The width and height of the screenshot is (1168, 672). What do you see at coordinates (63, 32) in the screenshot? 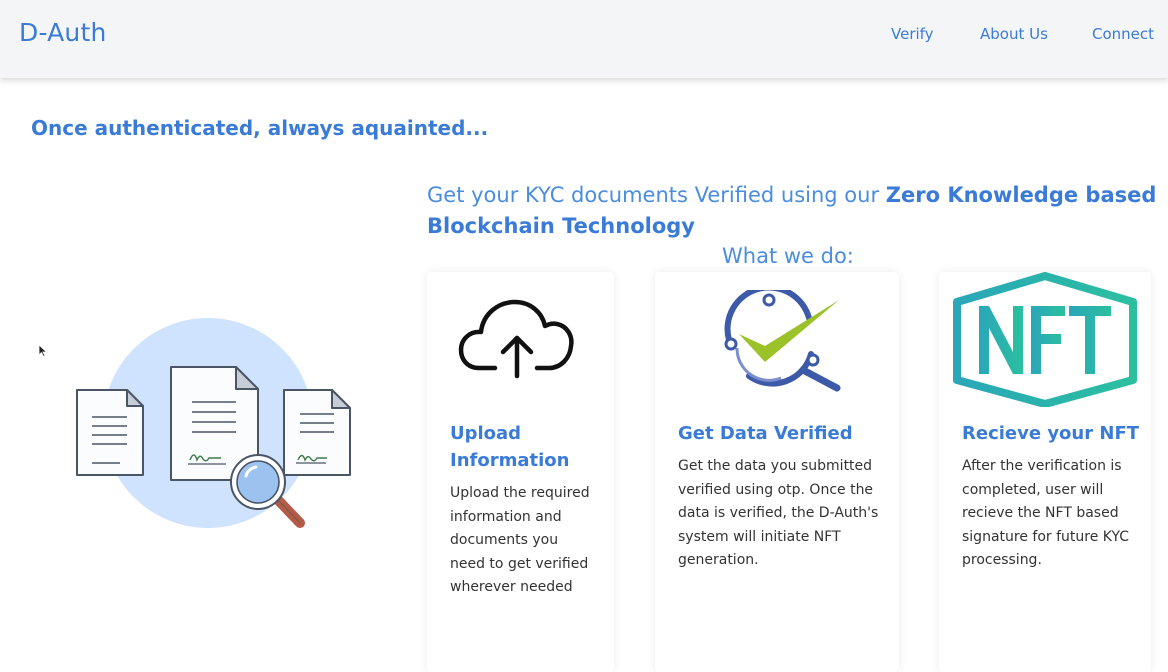
I see `brand-logo: D-Auth` at bounding box center [63, 32].